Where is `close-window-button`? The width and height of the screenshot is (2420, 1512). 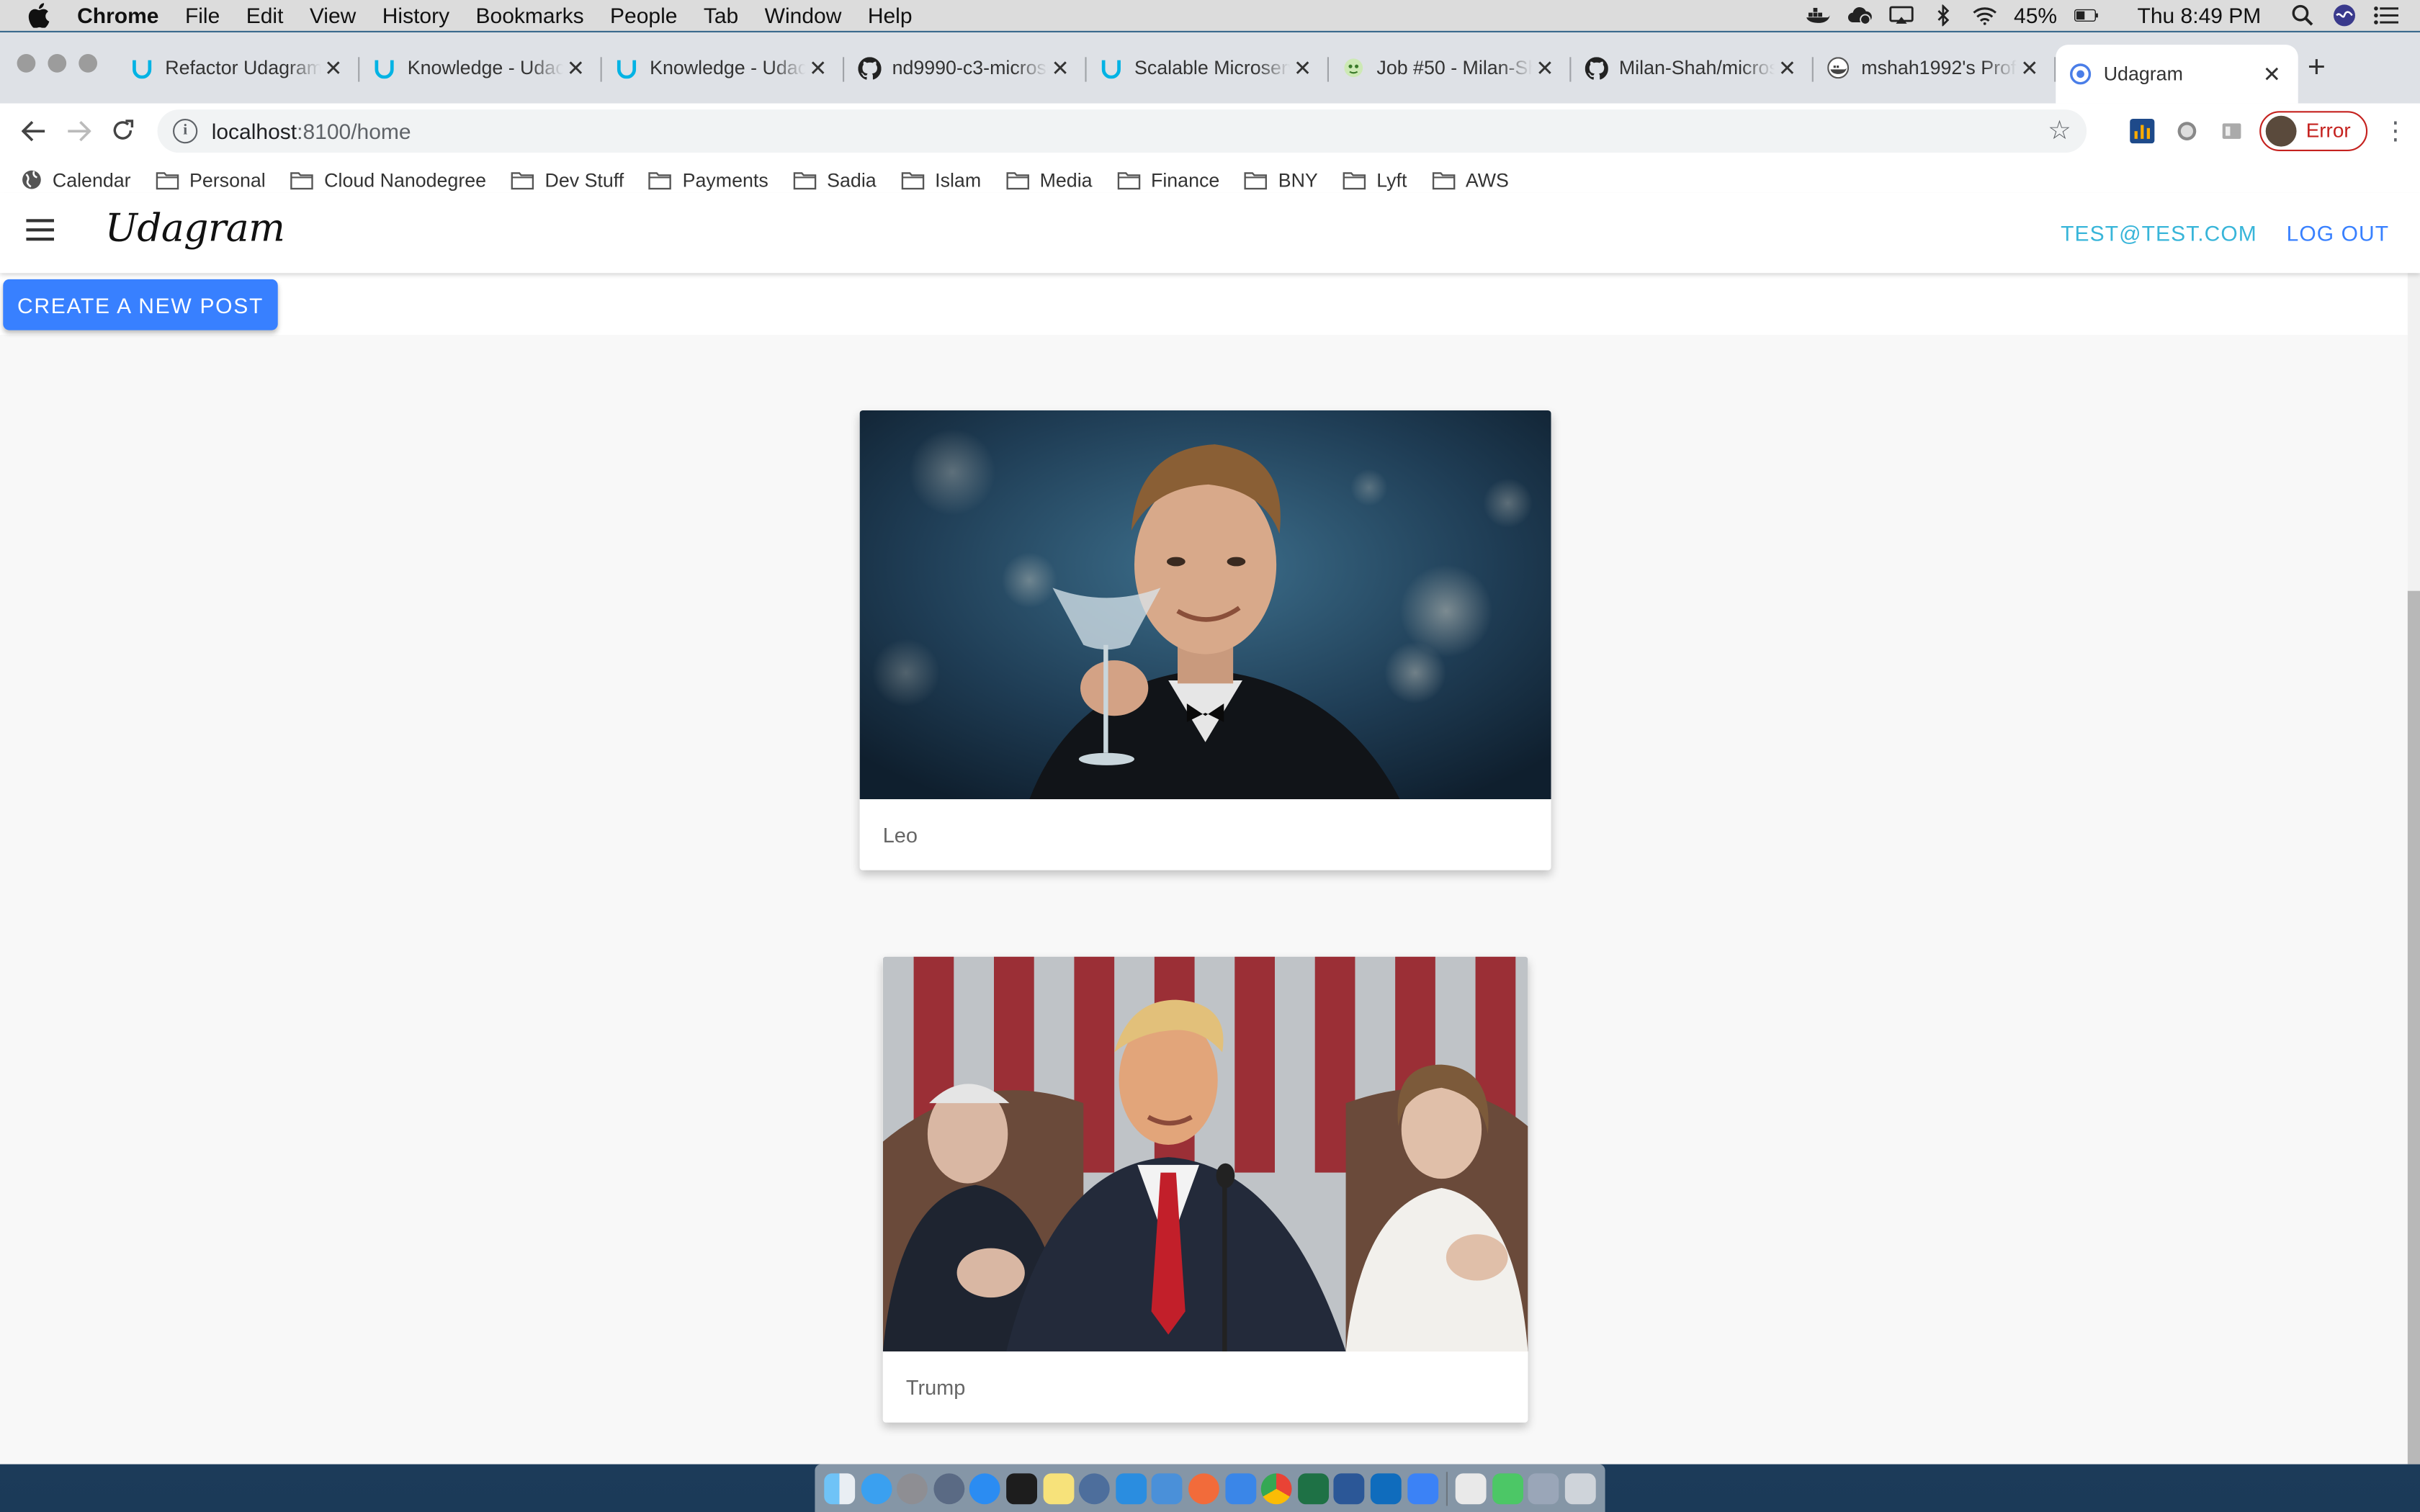 close-window-button is located at coordinates (27, 63).